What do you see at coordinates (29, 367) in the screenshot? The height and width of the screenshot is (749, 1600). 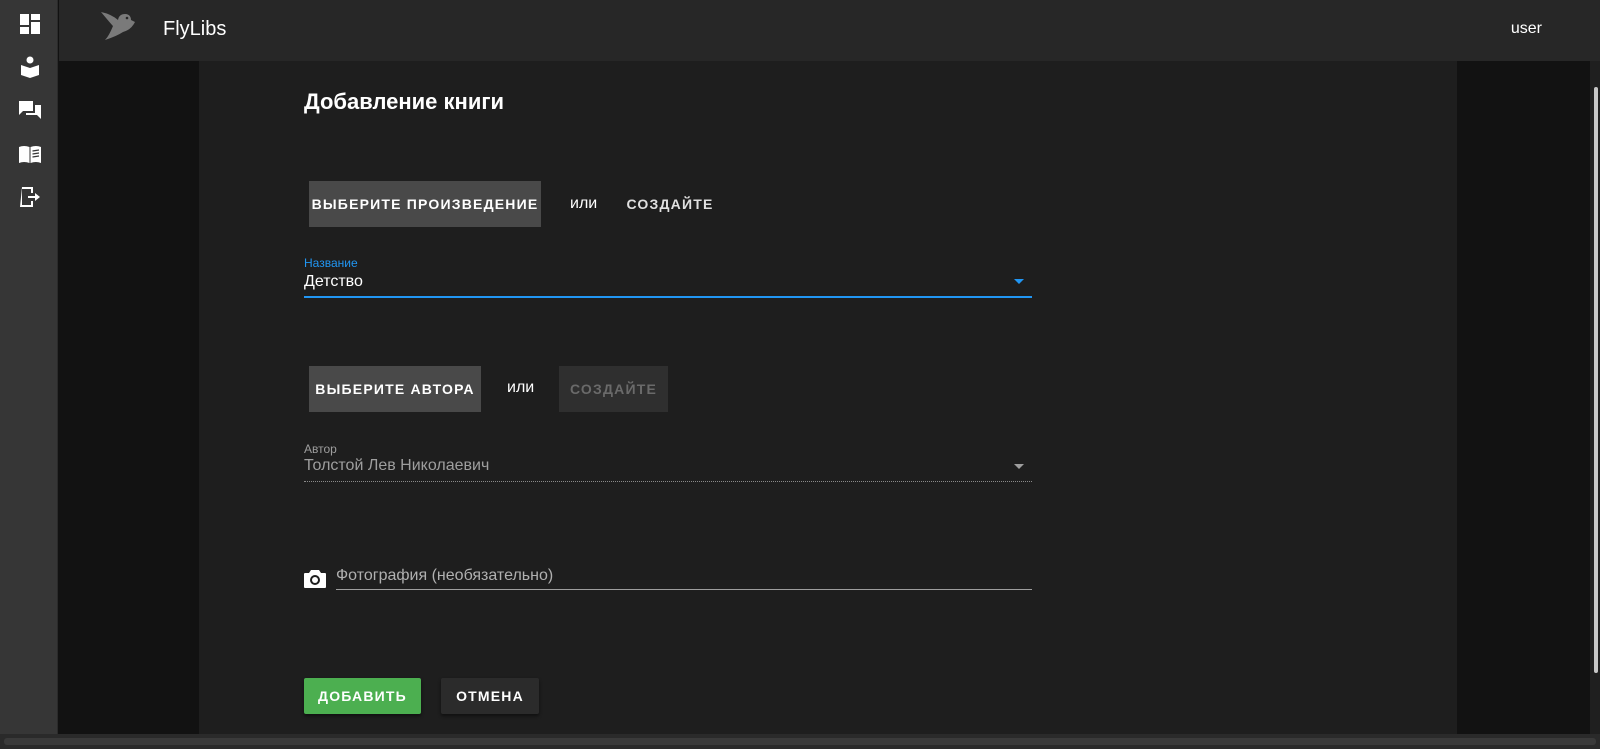 I see `sidebar` at bounding box center [29, 367].